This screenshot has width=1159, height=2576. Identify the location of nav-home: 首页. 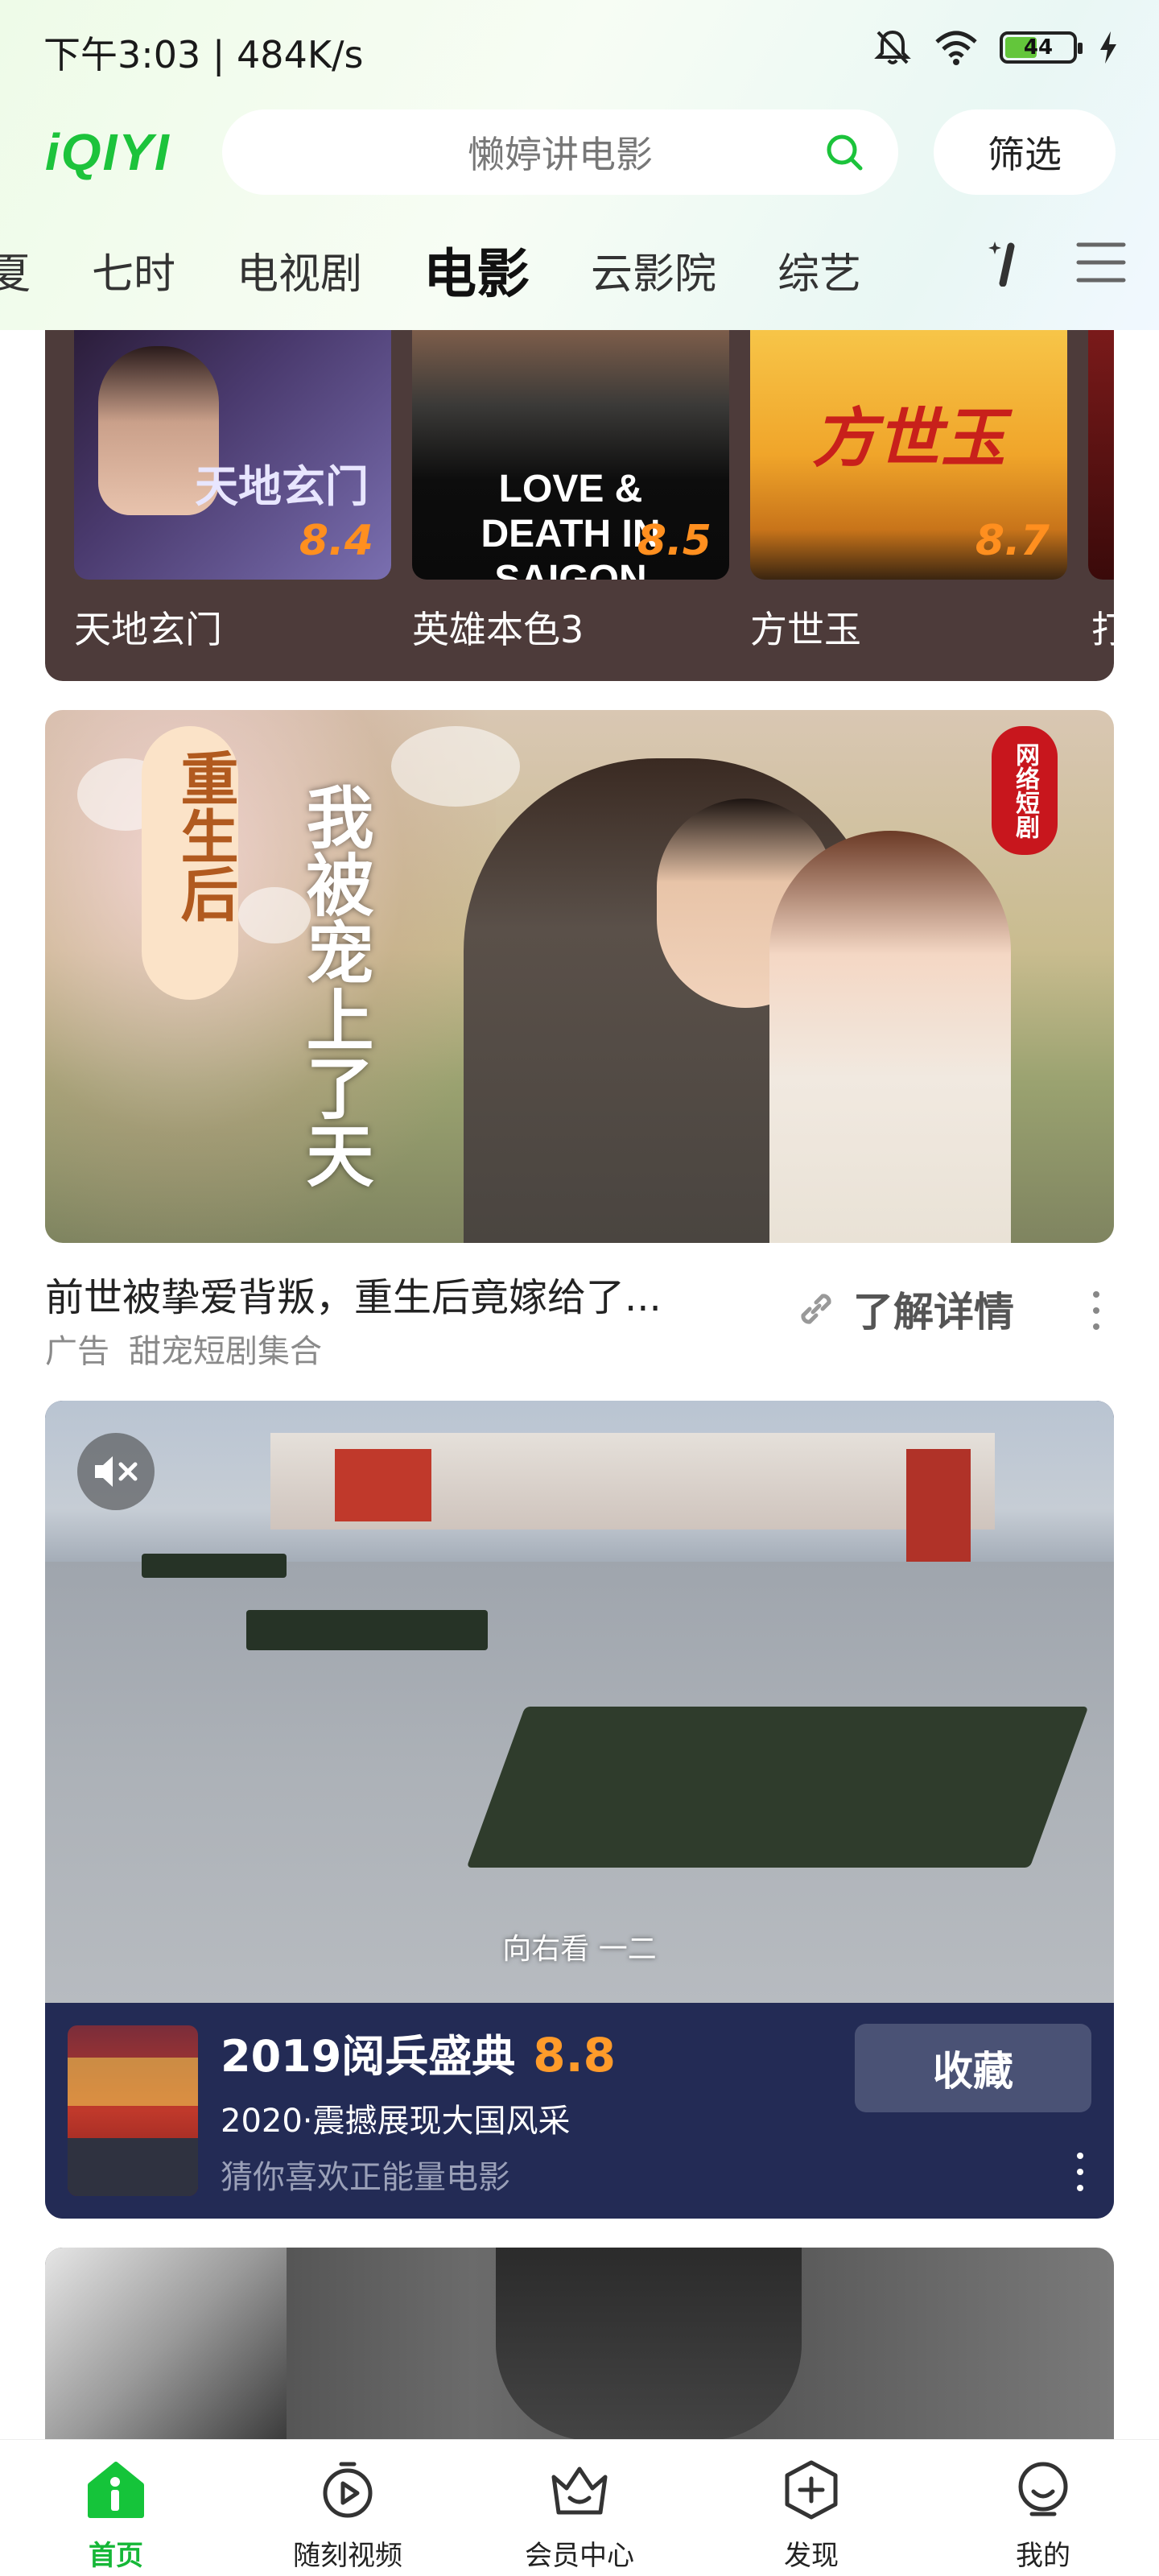
(116, 2508).